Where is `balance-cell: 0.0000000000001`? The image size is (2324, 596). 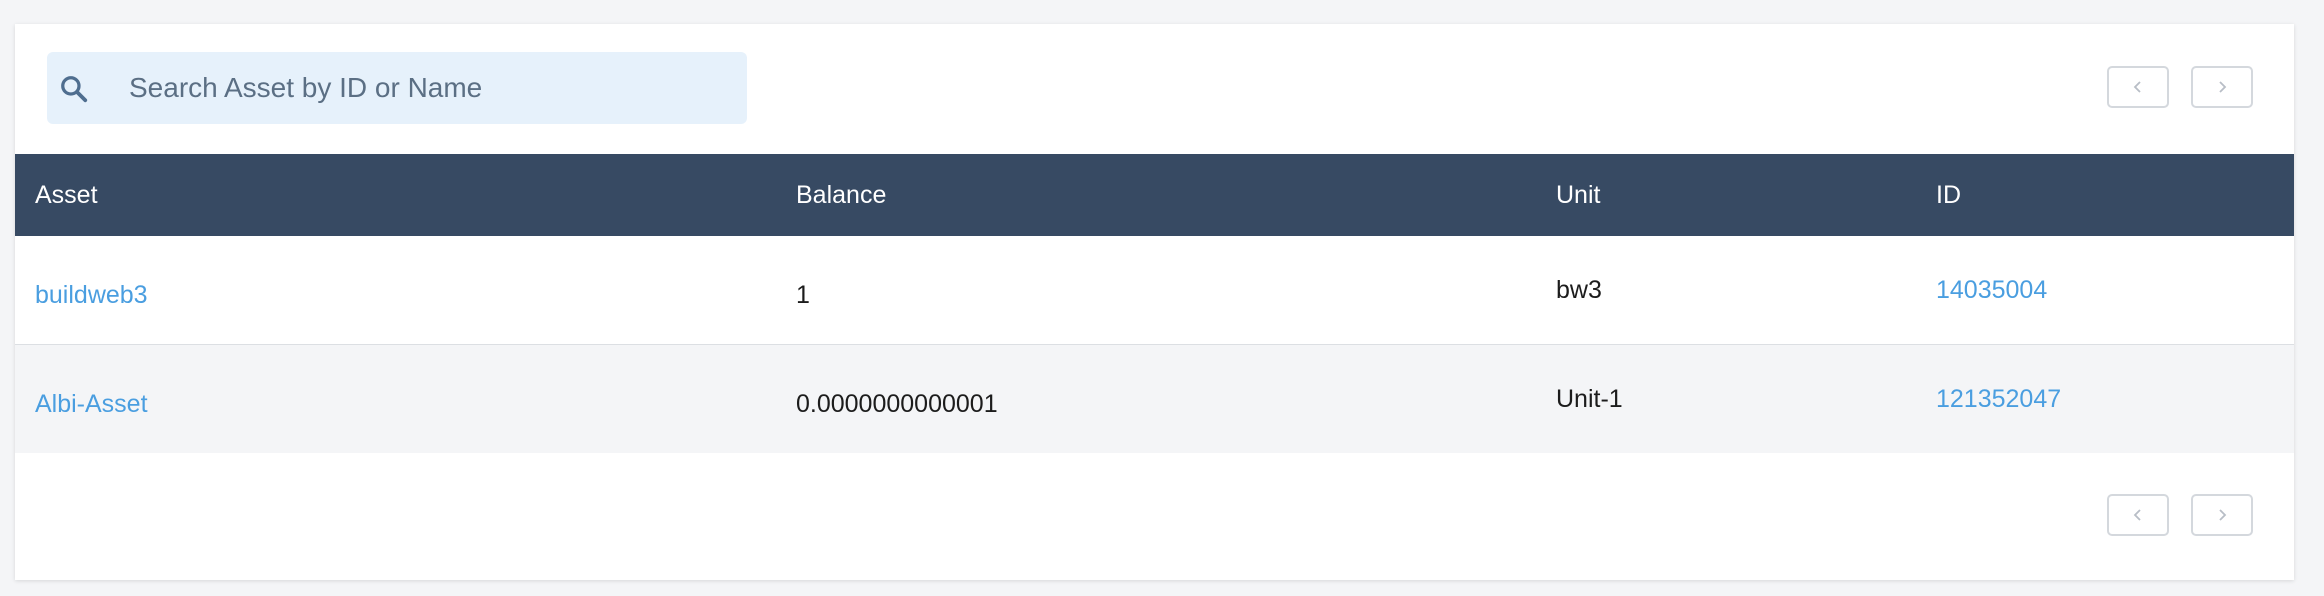 balance-cell: 0.0000000000001 is located at coordinates (897, 404).